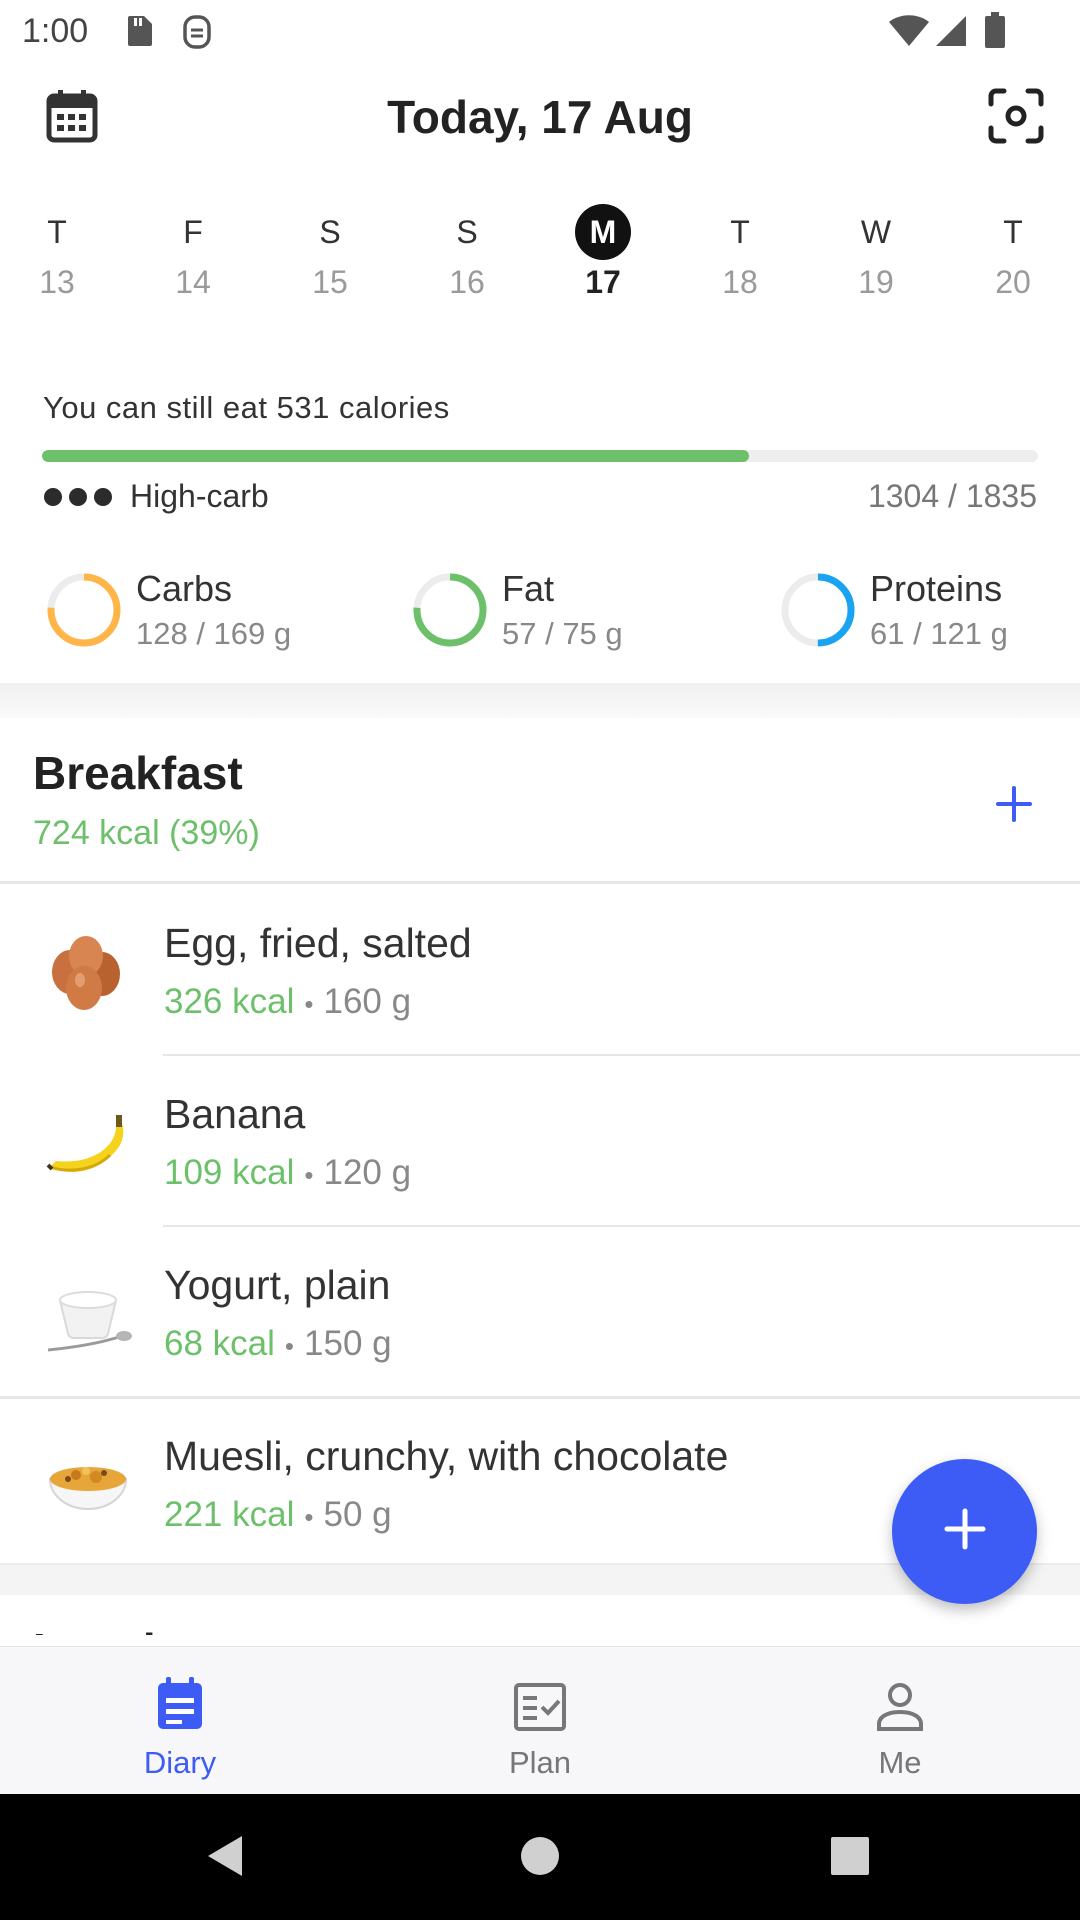 The width and height of the screenshot is (1080, 1920). What do you see at coordinates (88, 1141) in the screenshot?
I see `banana-icon` at bounding box center [88, 1141].